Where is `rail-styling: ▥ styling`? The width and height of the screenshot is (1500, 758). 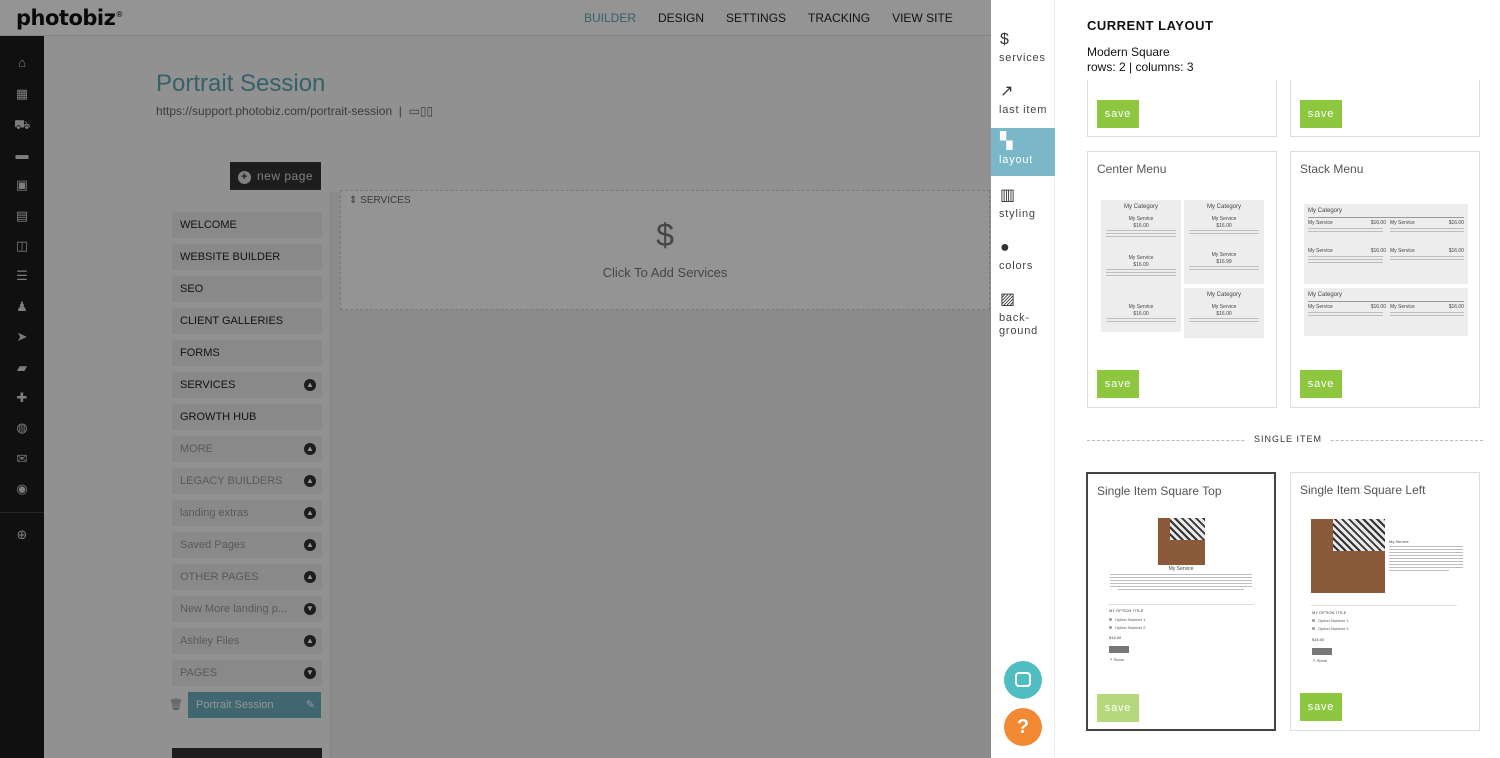 rail-styling: ▥ styling is located at coordinates (1023, 210).